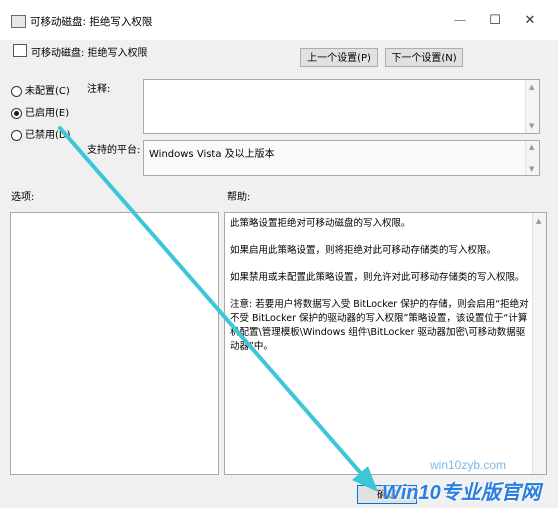 The width and height of the screenshot is (558, 508). I want to click on watermark-brand: Win10专业版官网, so click(461, 493).